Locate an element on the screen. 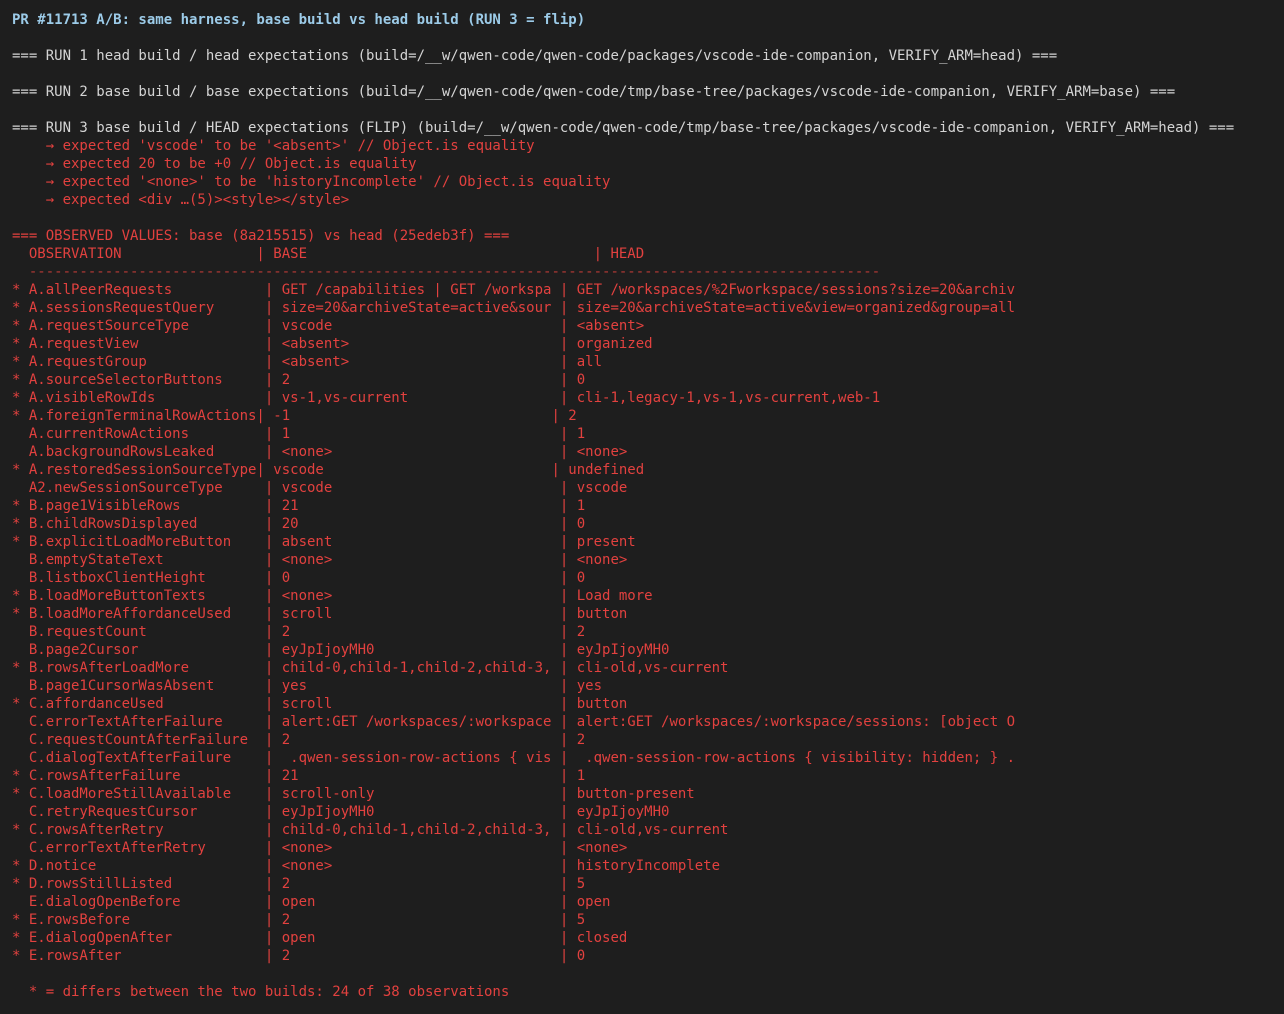  table-row: A.backgroundRowsLeaked | <none> | <none> is located at coordinates (320, 452).